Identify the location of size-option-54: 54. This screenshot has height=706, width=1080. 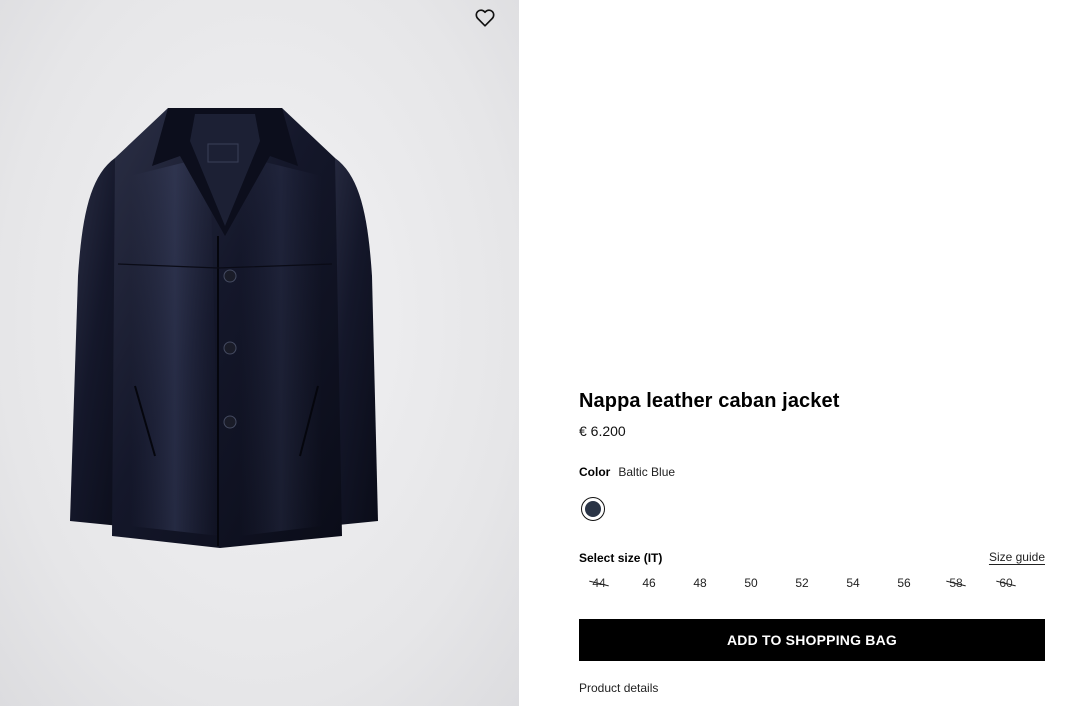
(853, 583).